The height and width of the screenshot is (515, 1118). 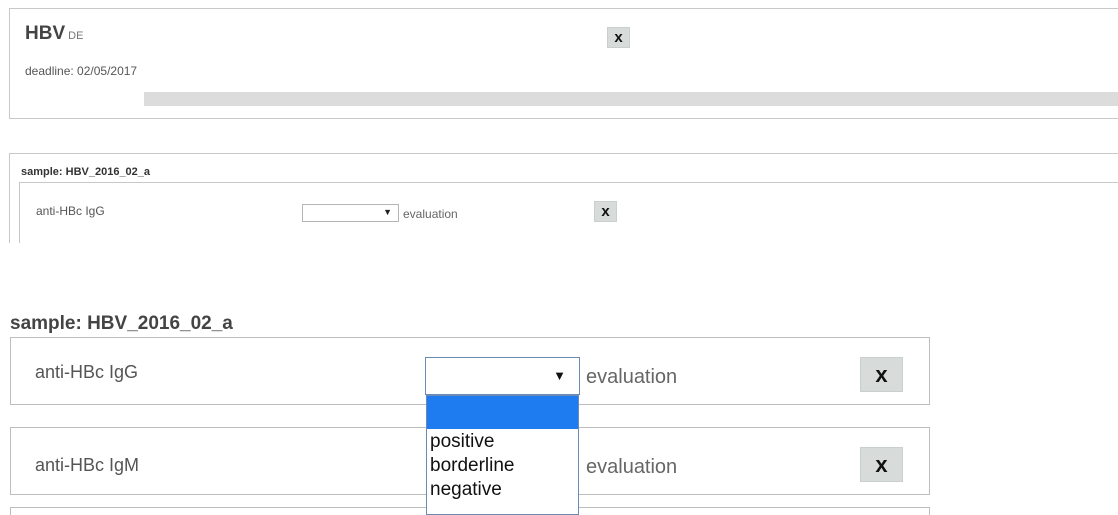 I want to click on course-title: HBV, so click(x=45, y=33).